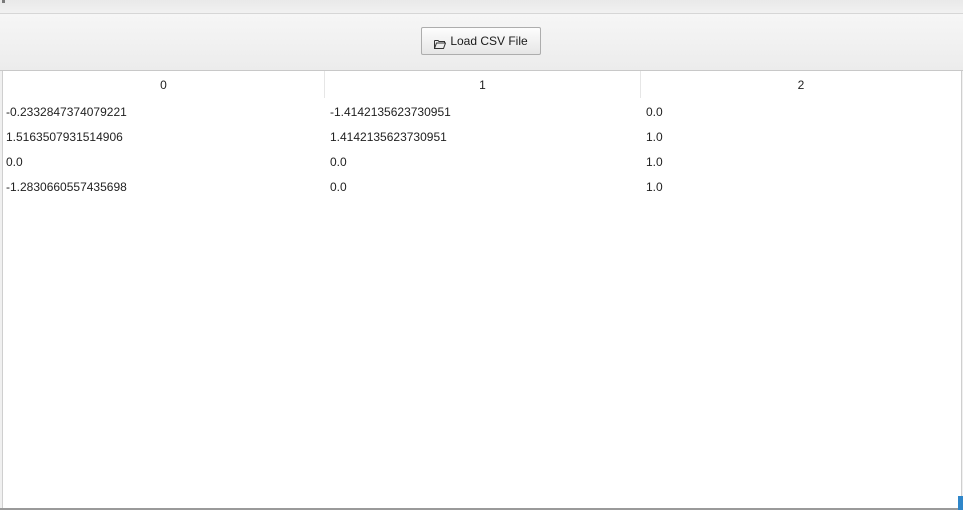  Describe the element at coordinates (3, 1) in the screenshot. I see `window-icon` at that location.